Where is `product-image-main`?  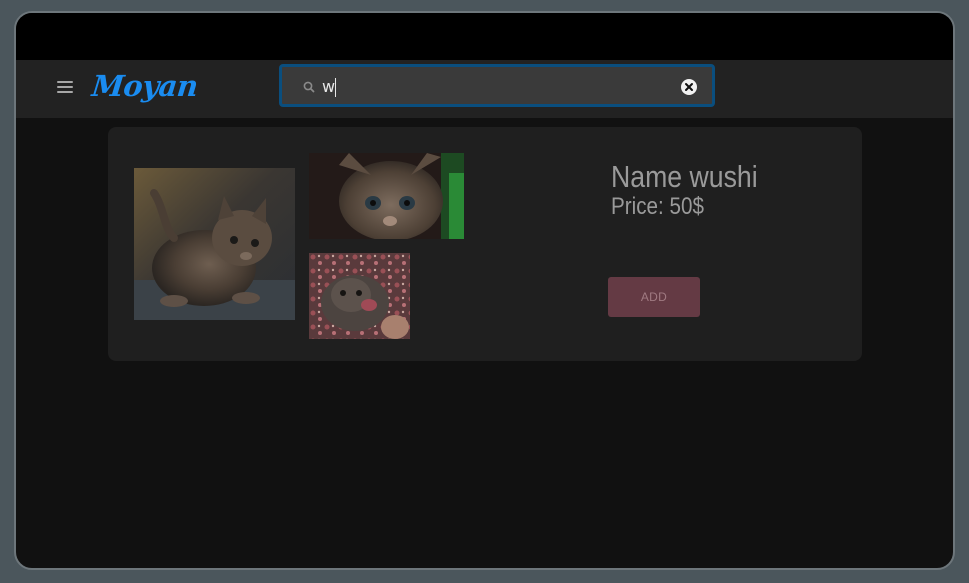 product-image-main is located at coordinates (214, 244).